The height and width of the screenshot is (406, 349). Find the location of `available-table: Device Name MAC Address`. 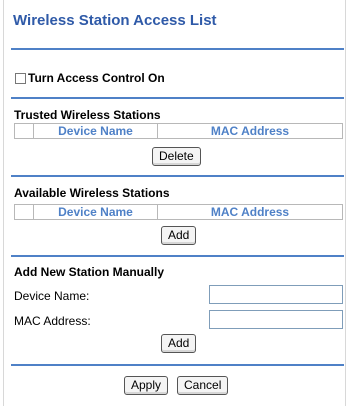

available-table: Device Name MAC Address is located at coordinates (178, 212).